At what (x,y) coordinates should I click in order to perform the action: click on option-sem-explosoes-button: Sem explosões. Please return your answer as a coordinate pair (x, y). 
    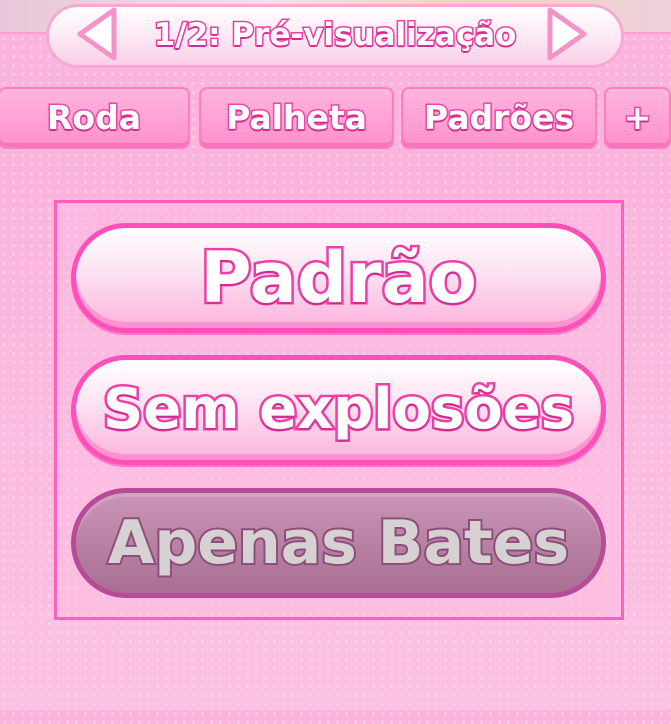
    Looking at the image, I should click on (338, 410).